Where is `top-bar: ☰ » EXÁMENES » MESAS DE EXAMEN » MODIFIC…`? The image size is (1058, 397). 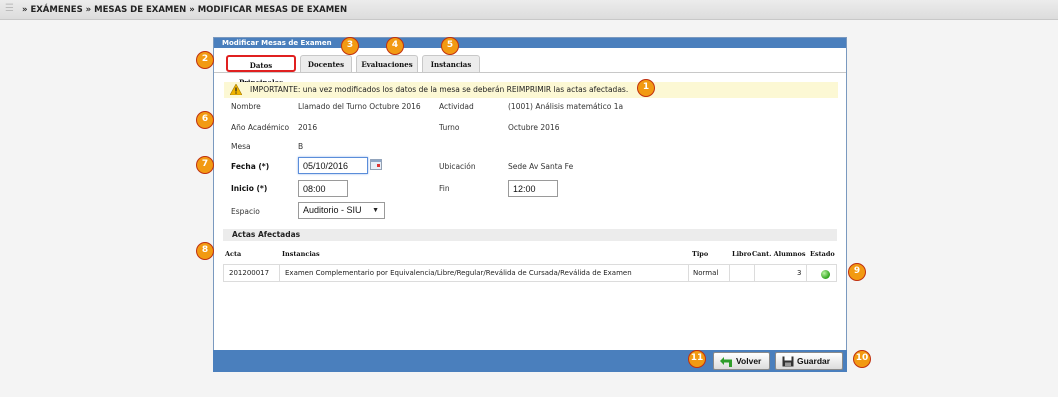 top-bar: ☰ » EXÁMENES » MESAS DE EXAMEN » MODIFIC… is located at coordinates (529, 10).